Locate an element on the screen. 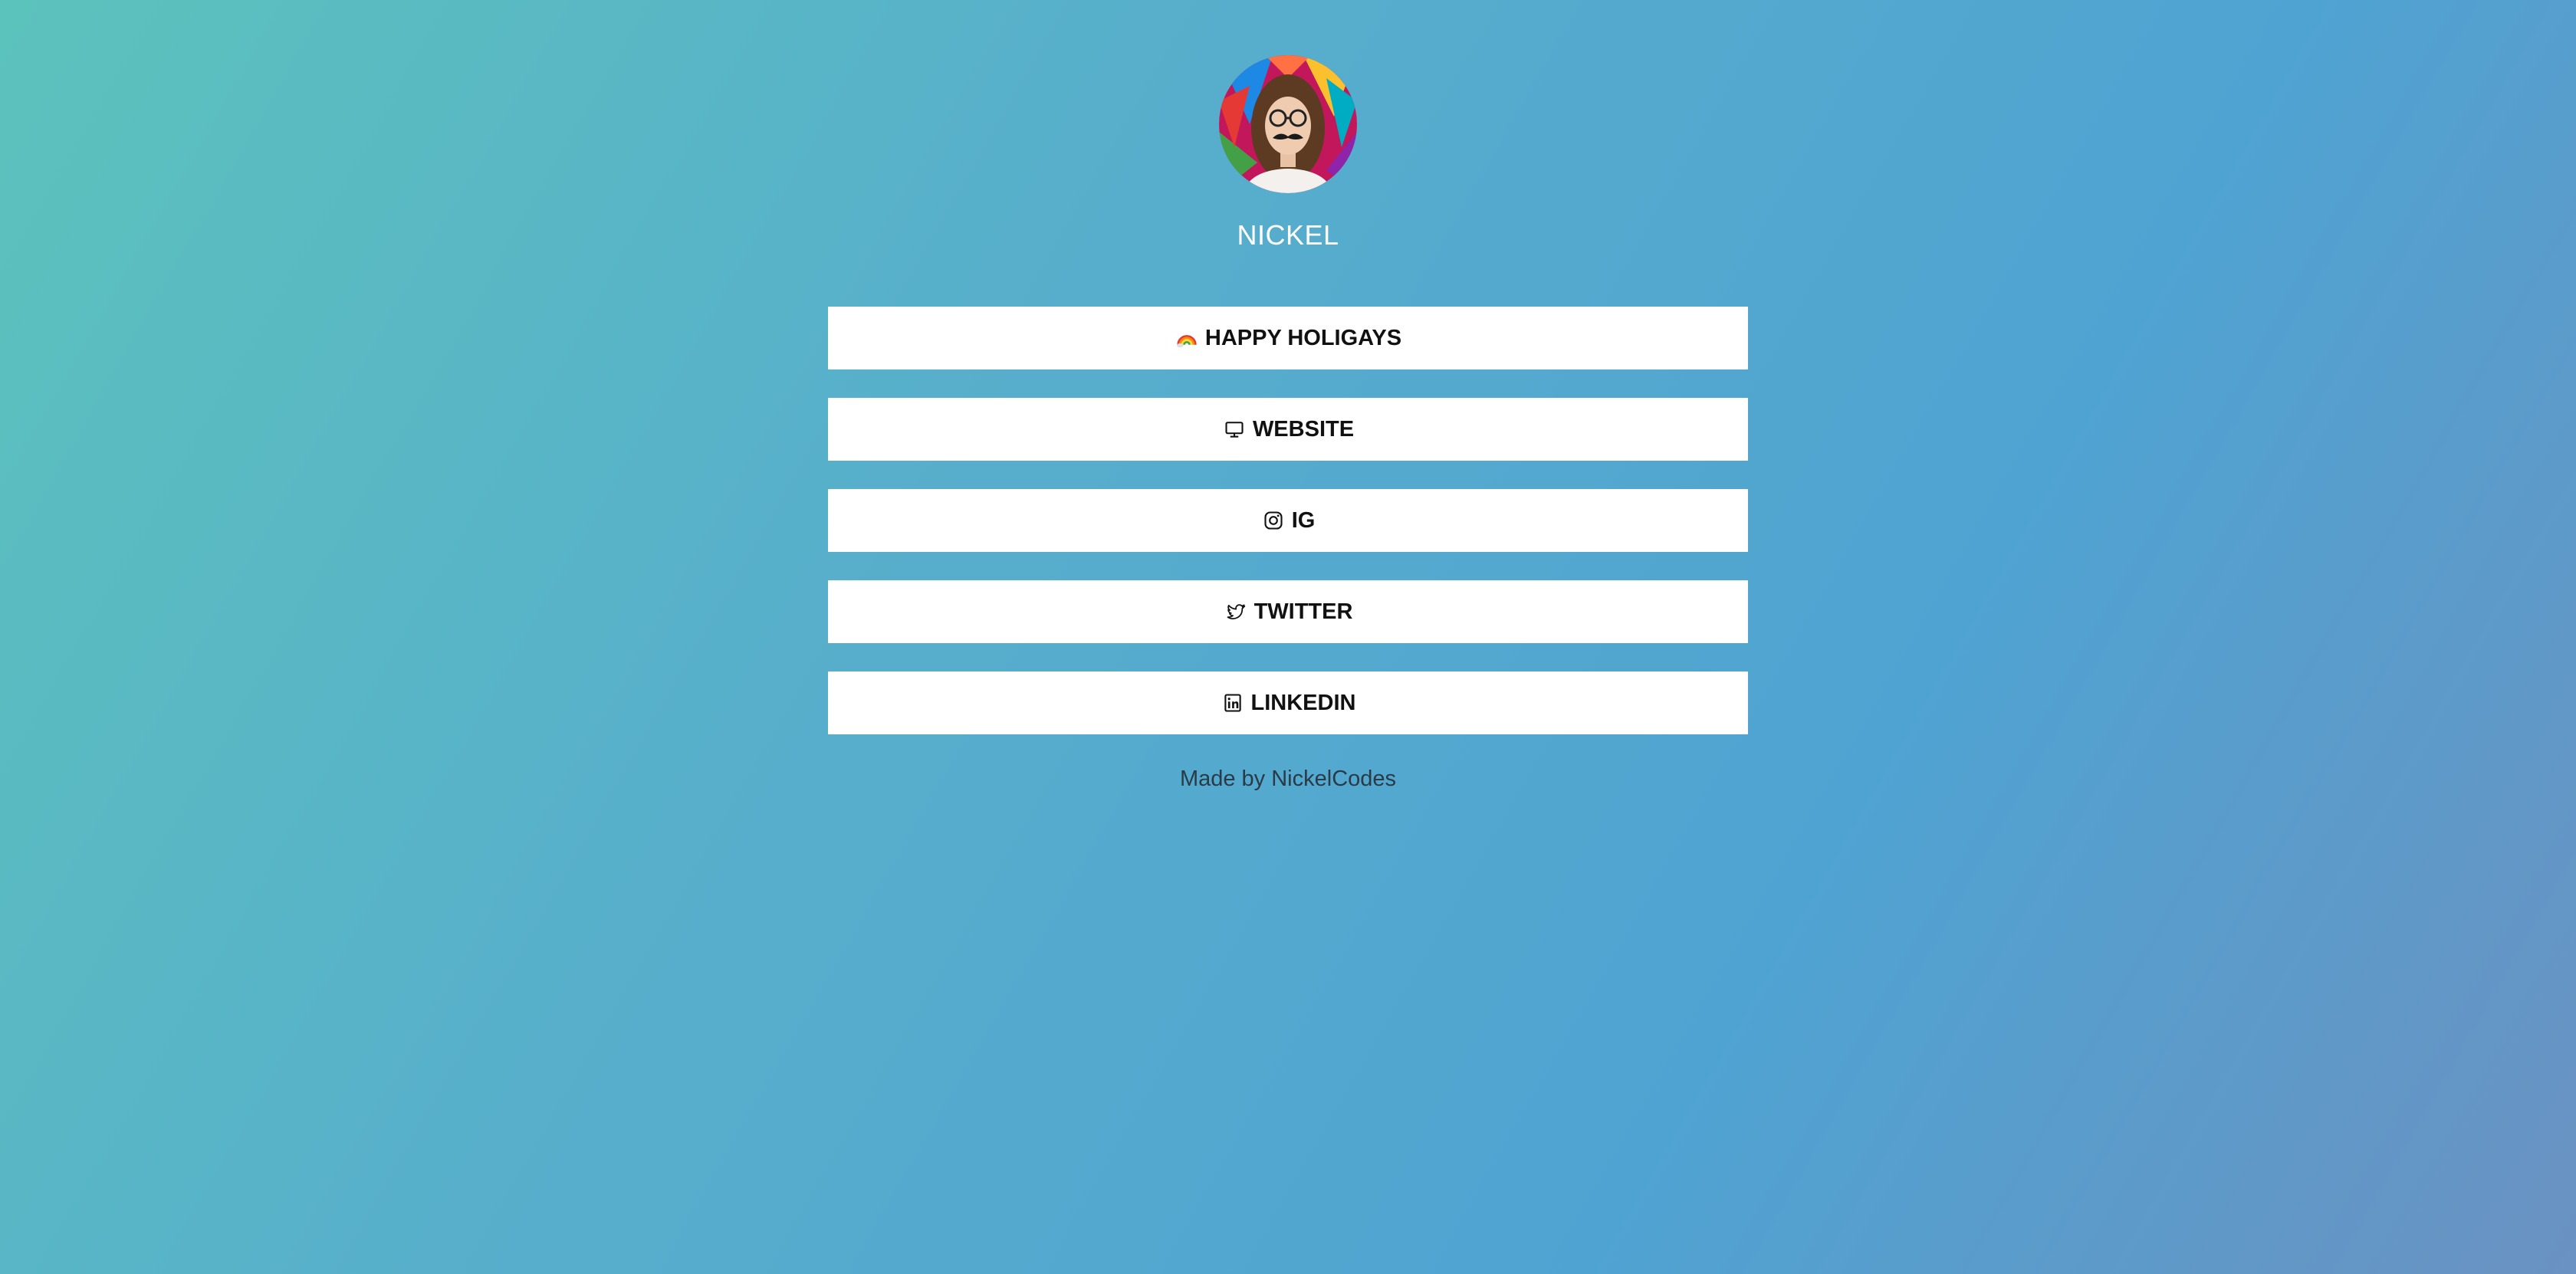 The image size is (2576, 1274). rainbow-icon is located at coordinates (1187, 338).